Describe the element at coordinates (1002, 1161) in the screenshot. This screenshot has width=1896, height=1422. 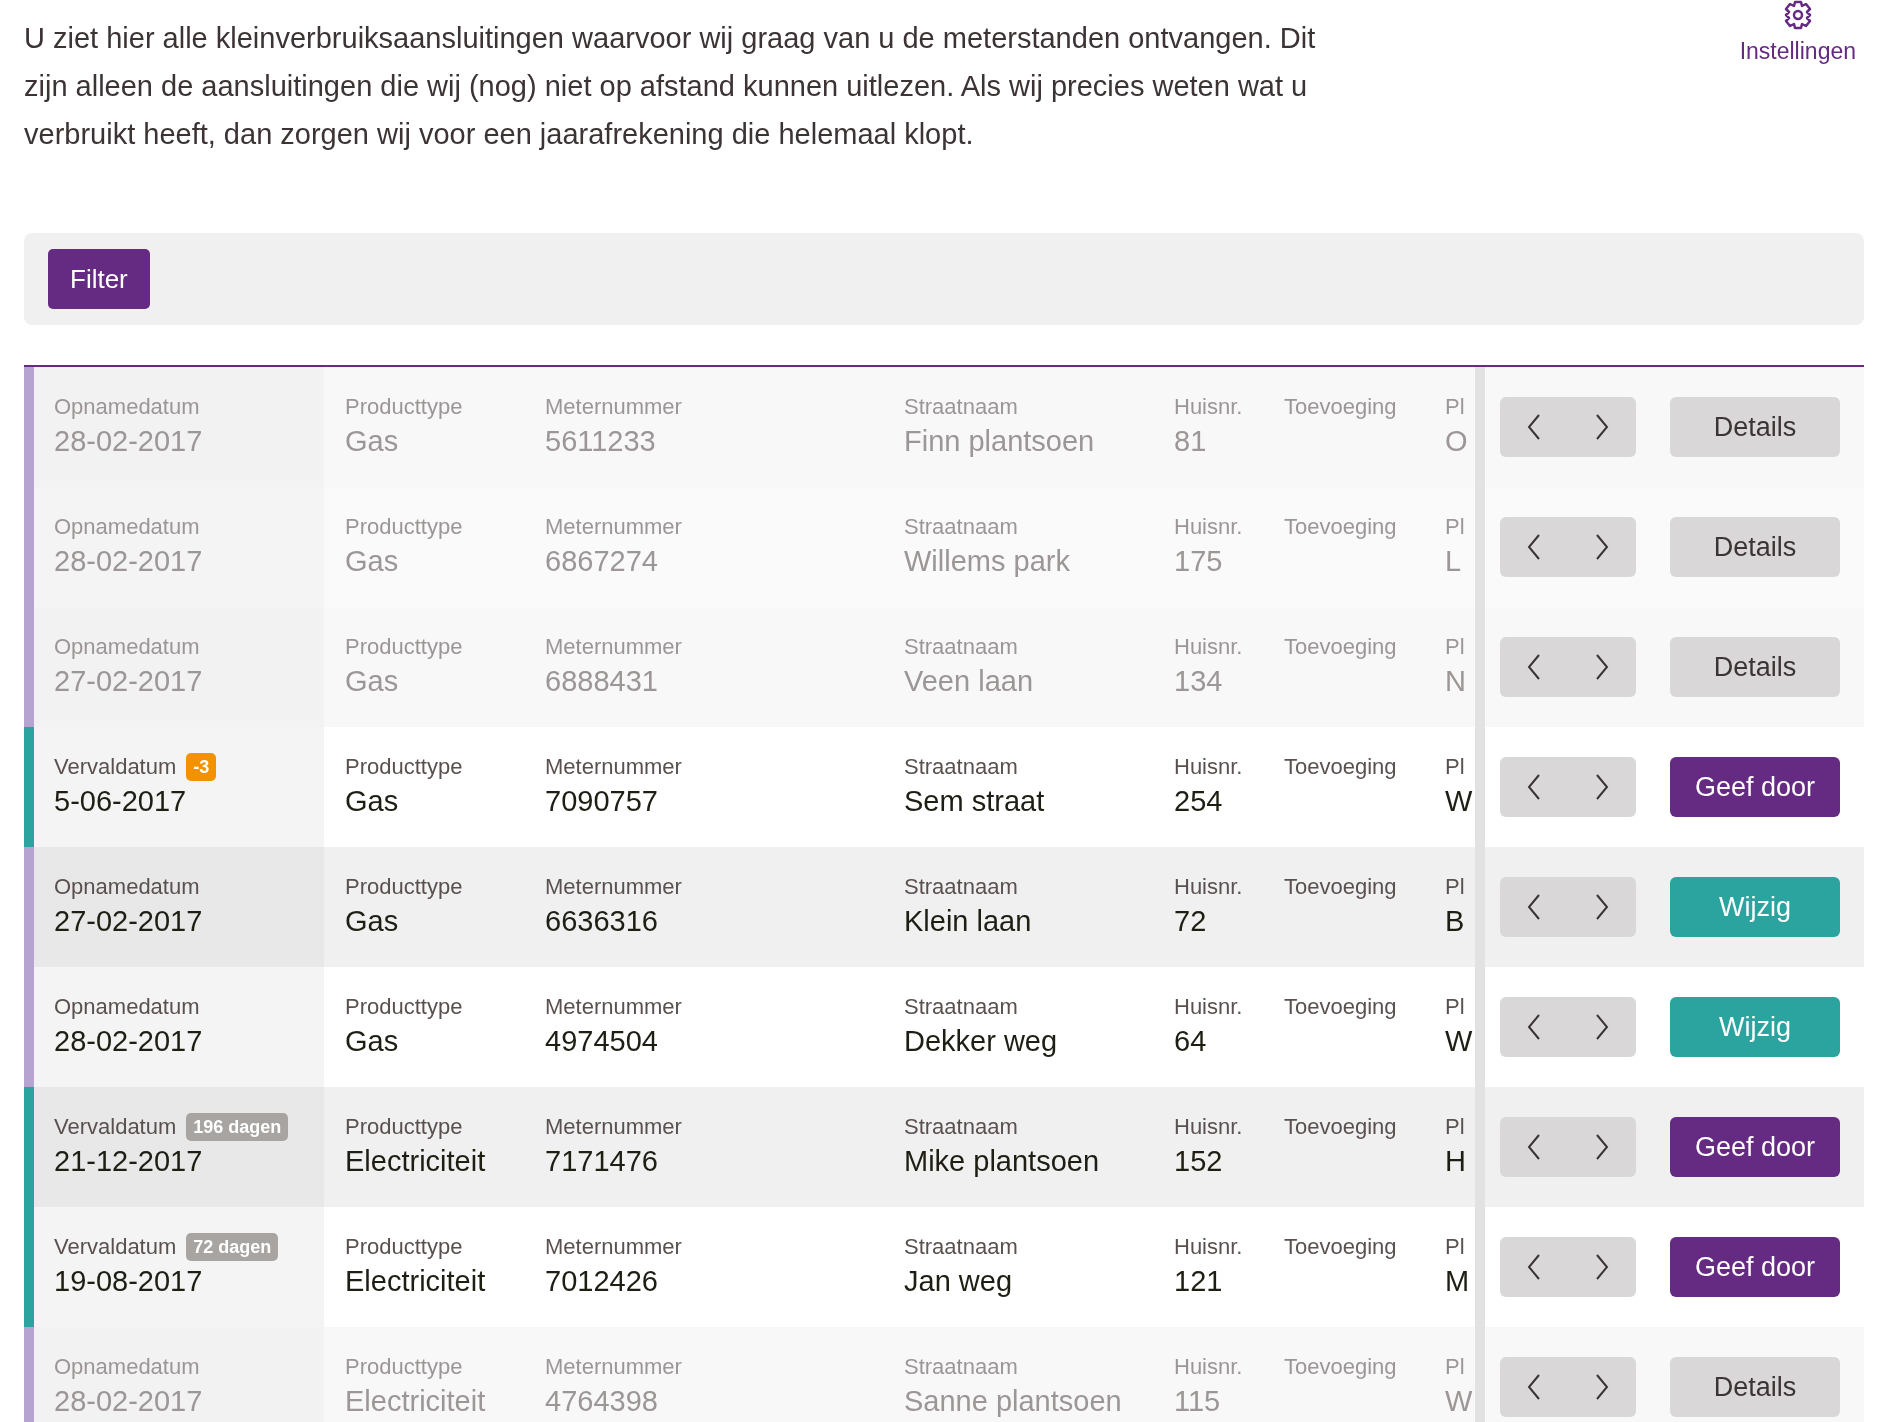
I see `street-value: Mike plantsoen` at that location.